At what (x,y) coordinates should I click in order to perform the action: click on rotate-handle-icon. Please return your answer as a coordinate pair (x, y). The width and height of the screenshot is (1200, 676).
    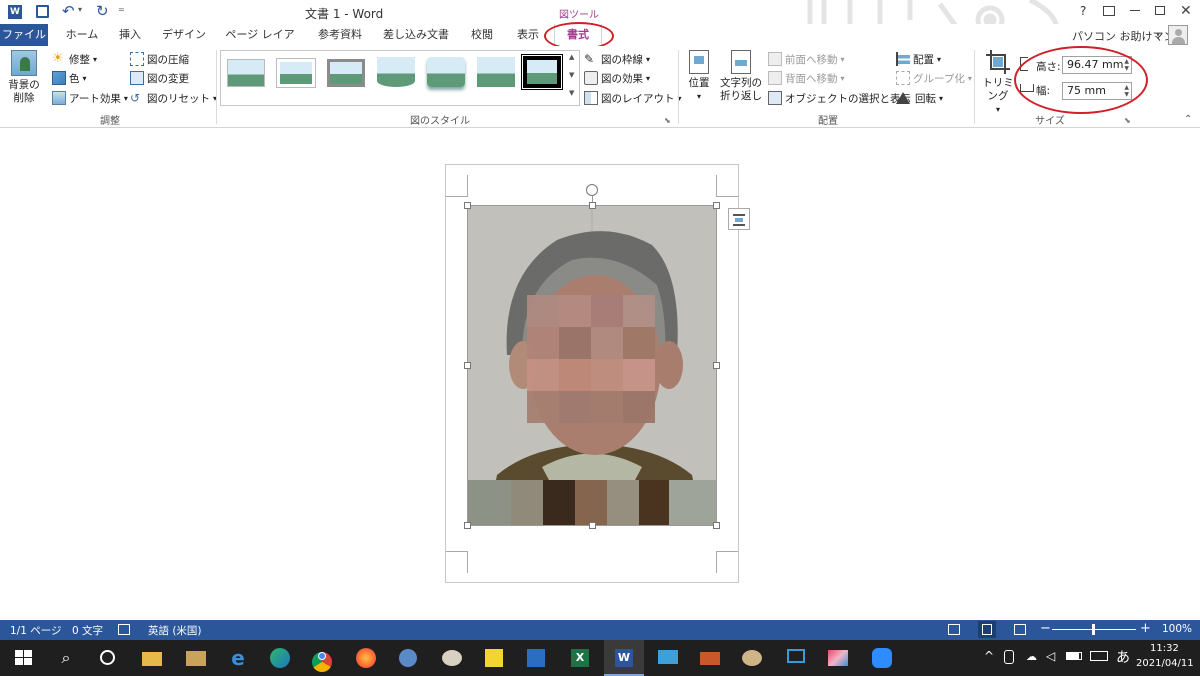
    Looking at the image, I should click on (592, 190).